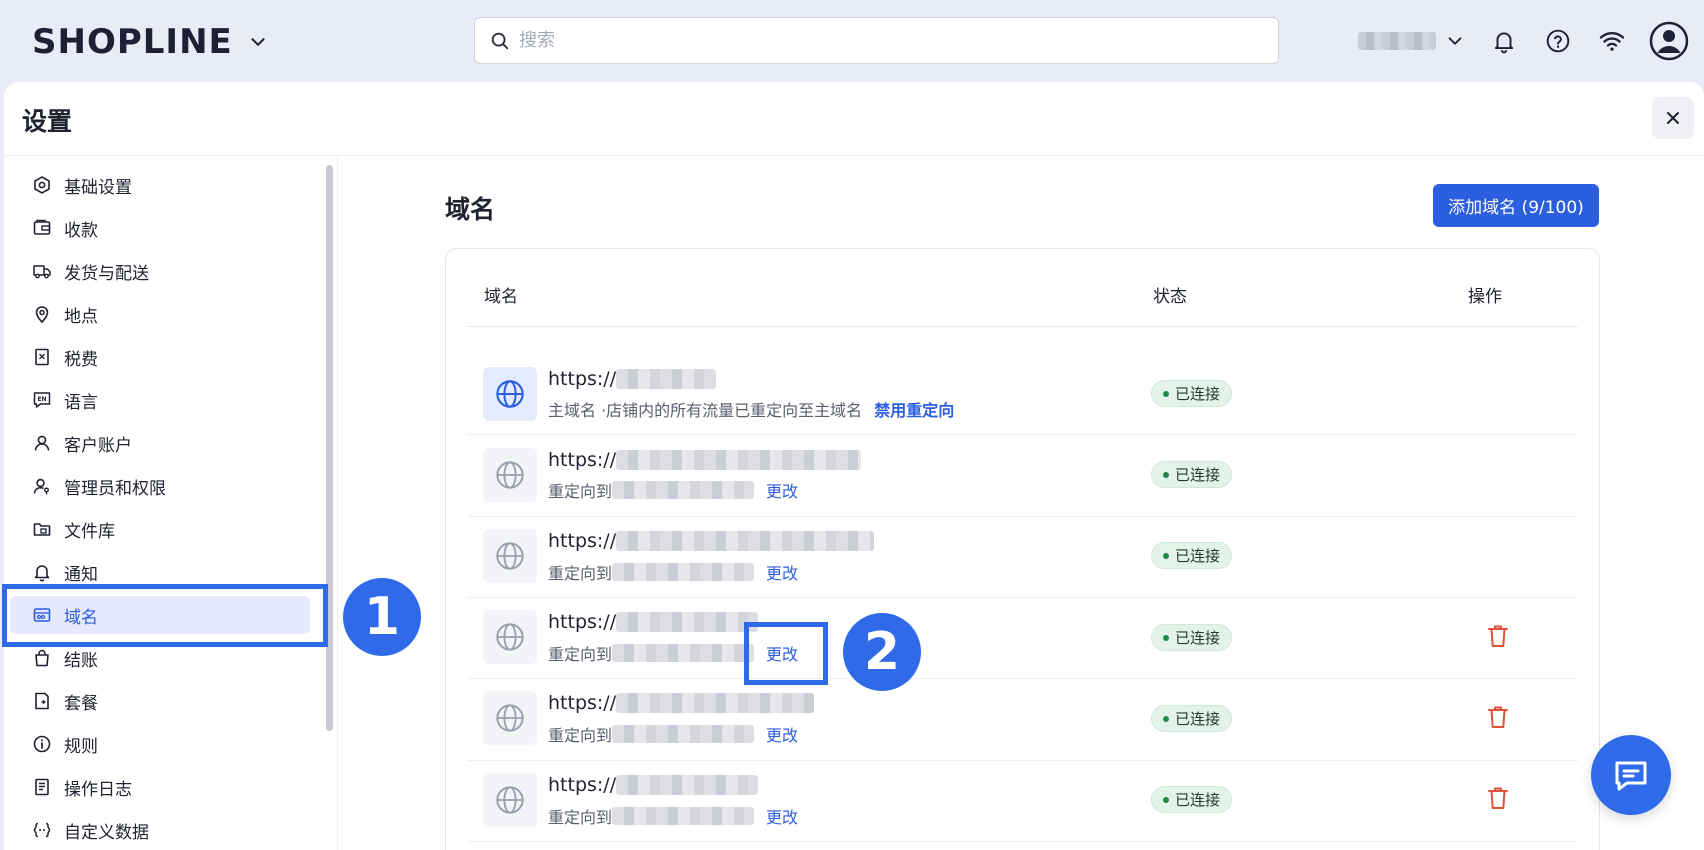  I want to click on custom-data-icon, so click(42, 830).